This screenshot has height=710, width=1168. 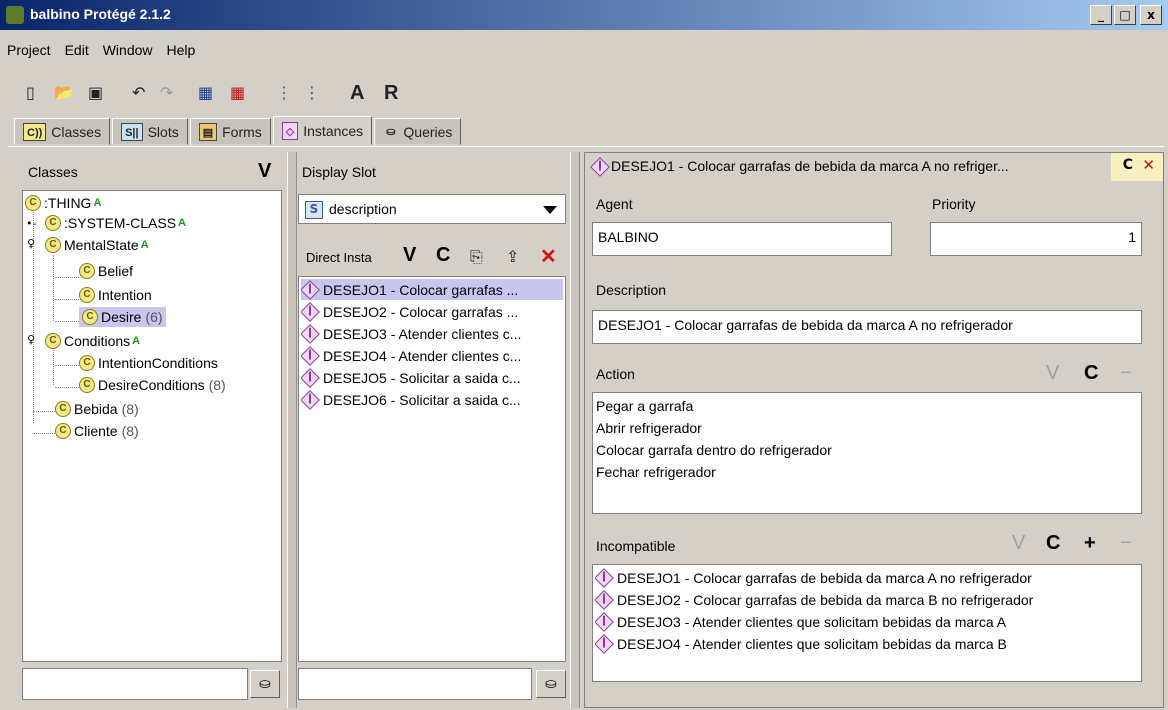 I want to click on instance-search-binoculars-icon: ⛀, so click(x=551, y=684).